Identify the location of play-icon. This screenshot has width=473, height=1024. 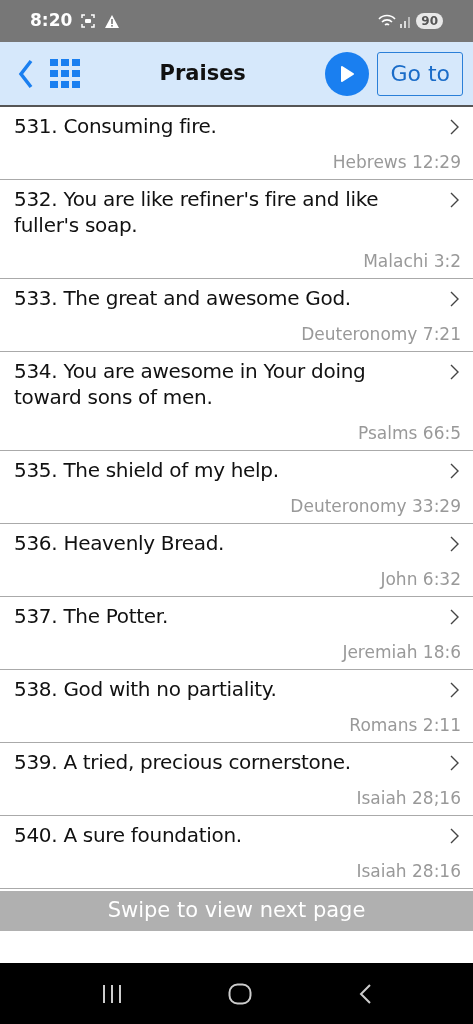
(347, 73).